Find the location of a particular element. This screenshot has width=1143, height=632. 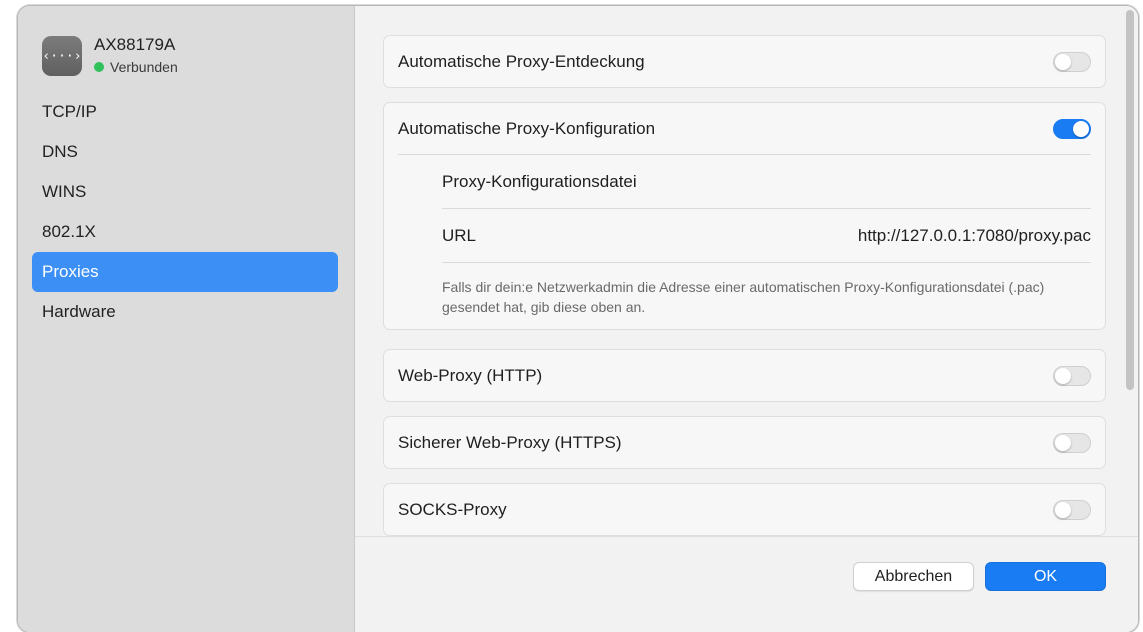

url-label: URL is located at coordinates (459, 235).